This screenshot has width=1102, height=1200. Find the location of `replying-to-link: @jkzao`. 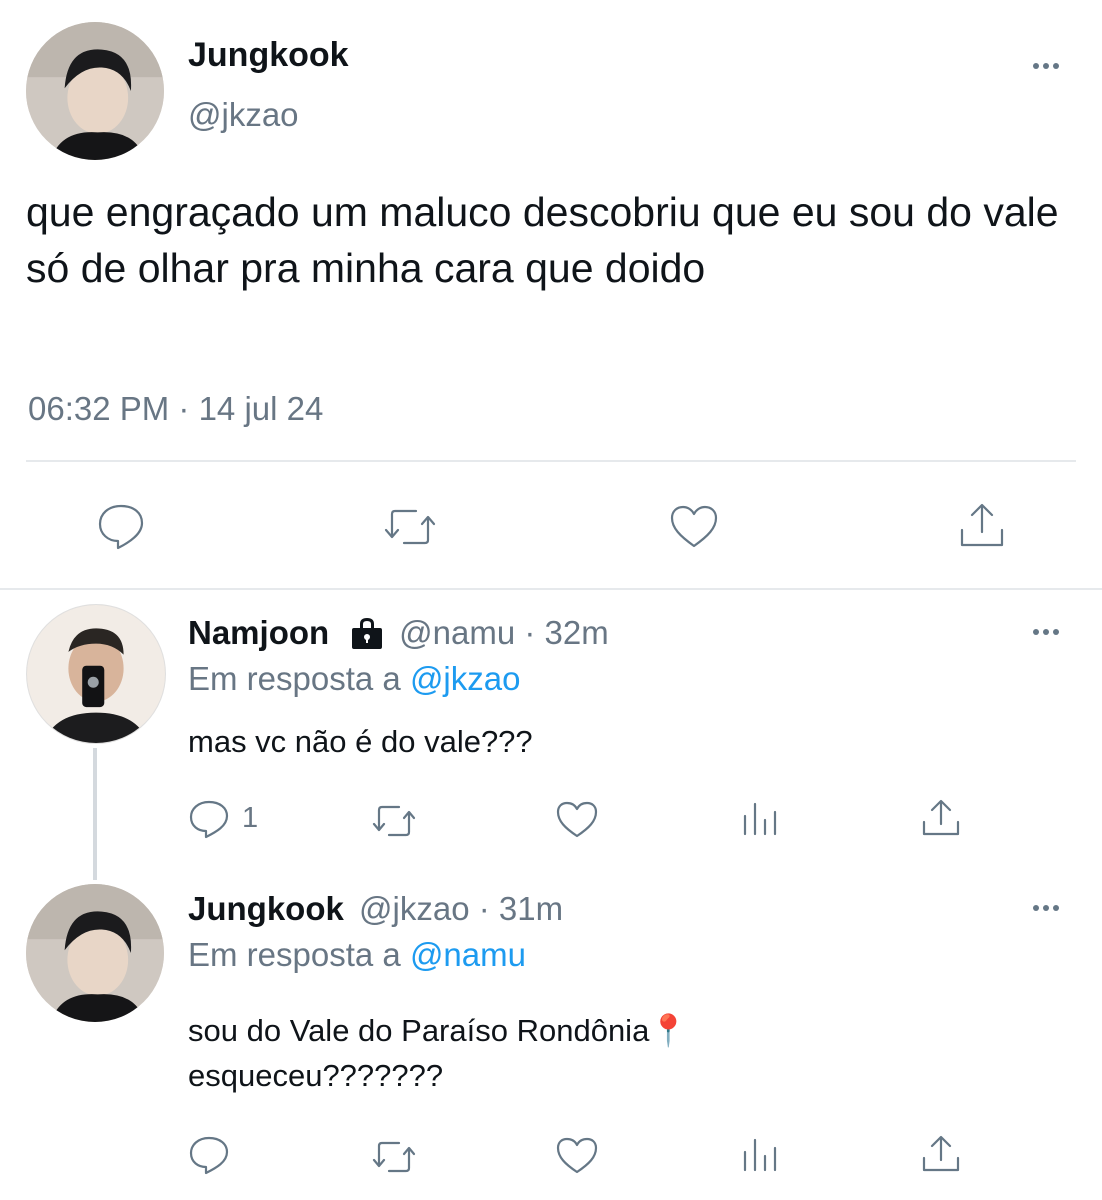

replying-to-link: @jkzao is located at coordinates (465, 678).